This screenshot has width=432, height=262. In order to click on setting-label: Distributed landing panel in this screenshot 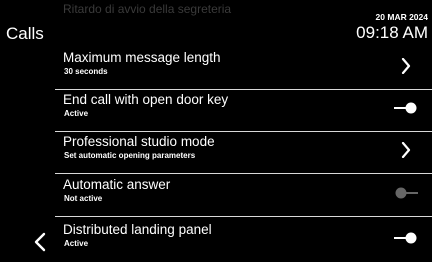, I will do `click(137, 229)`.